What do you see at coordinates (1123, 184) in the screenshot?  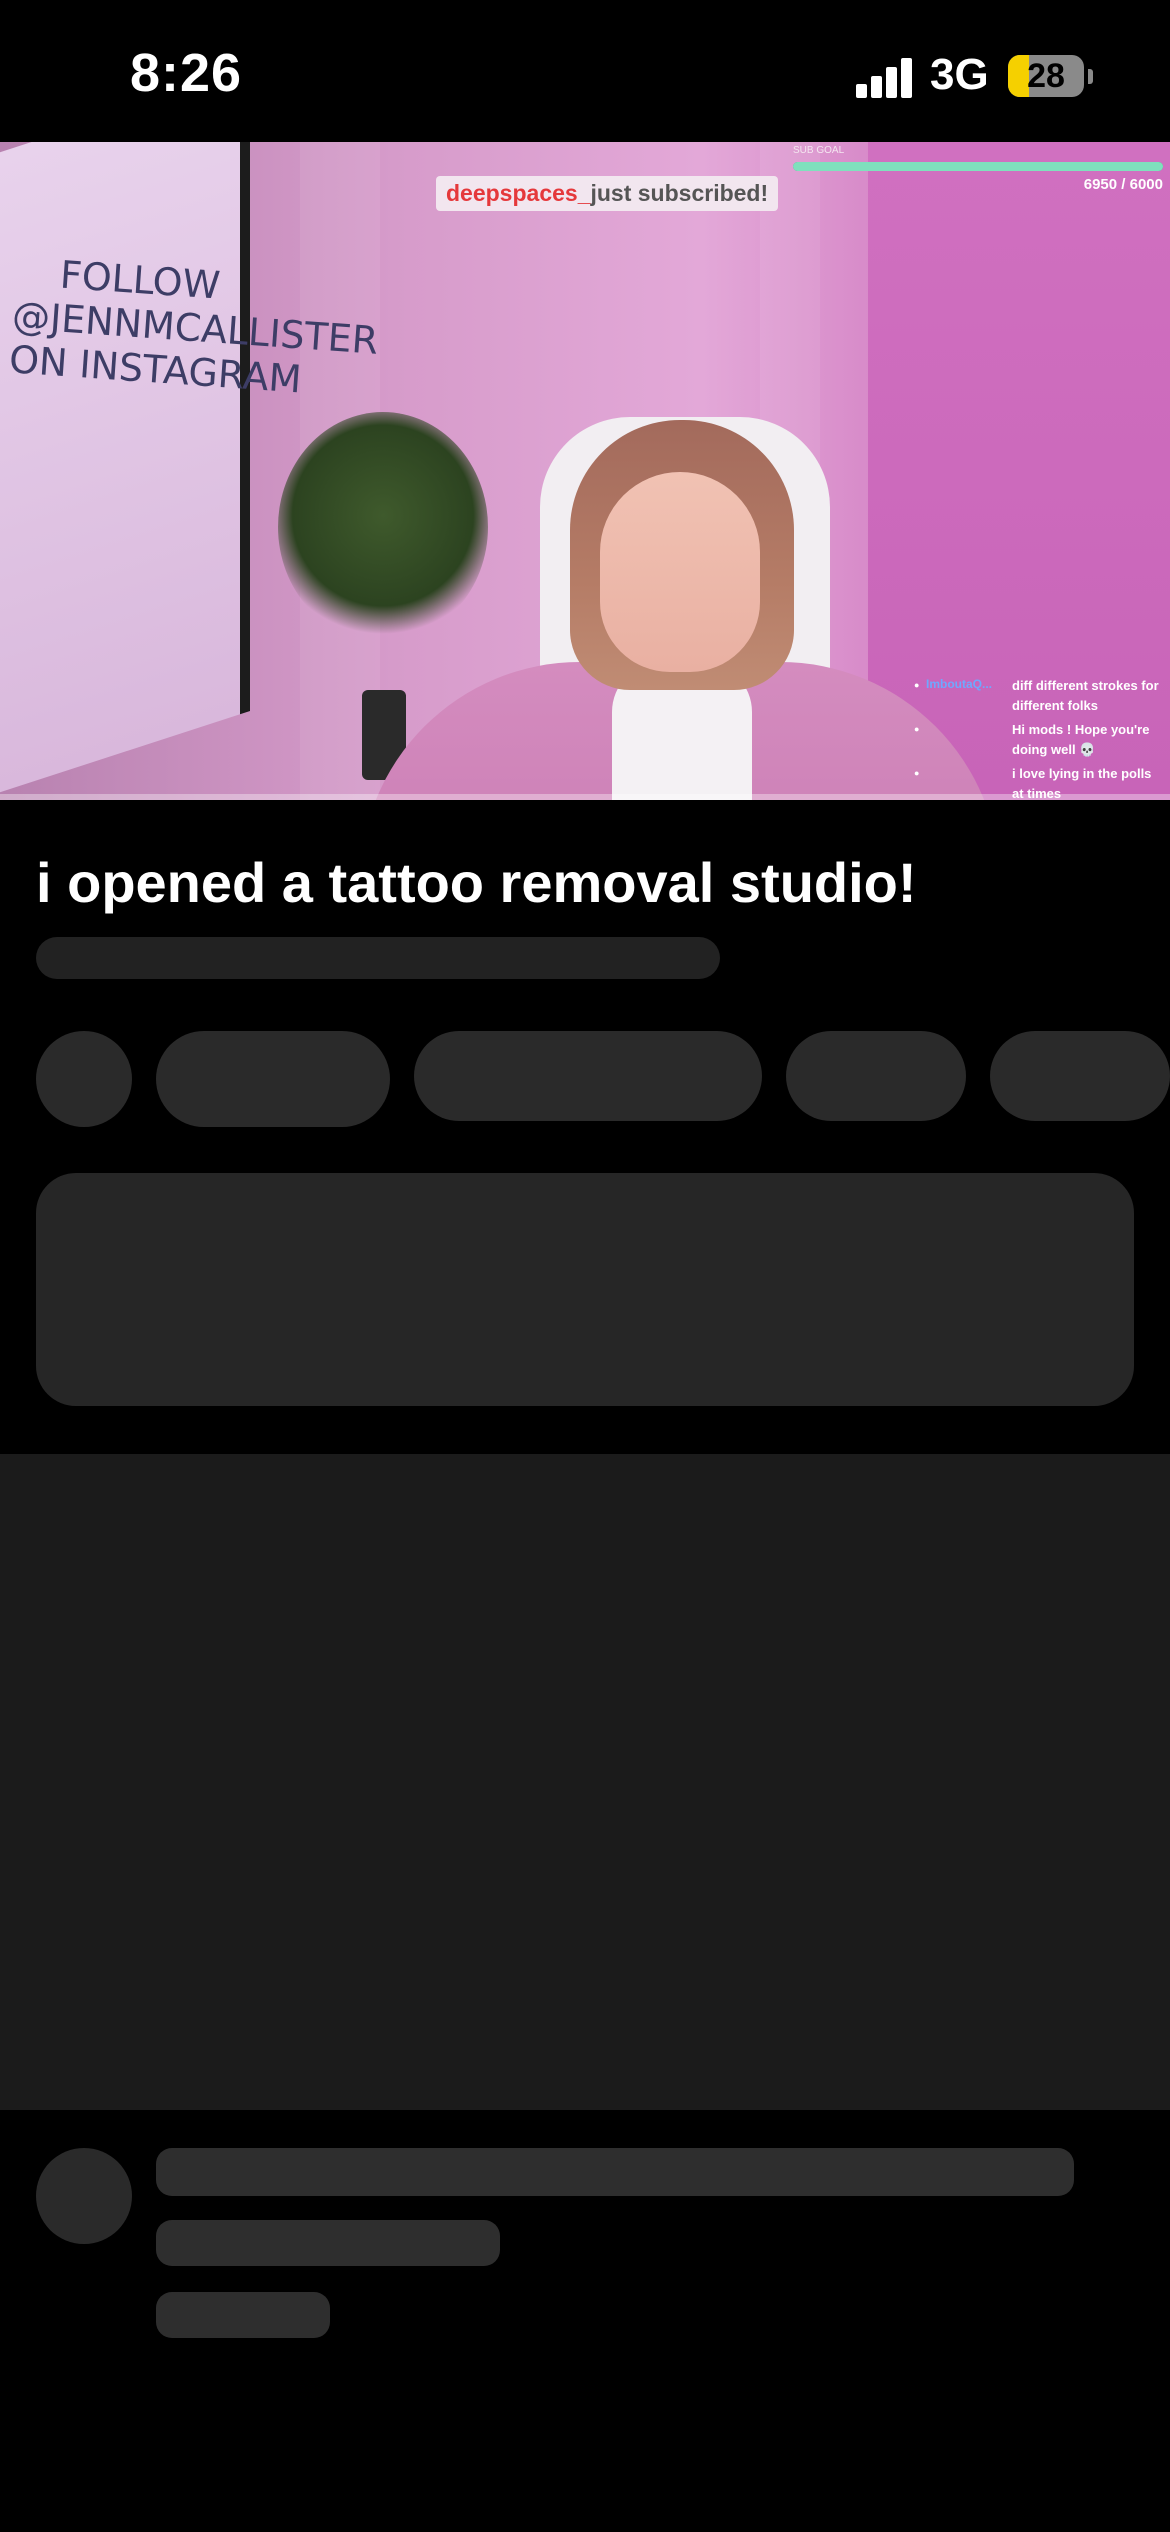 I see `sub-goal-count: 6950 / 6000` at bounding box center [1123, 184].